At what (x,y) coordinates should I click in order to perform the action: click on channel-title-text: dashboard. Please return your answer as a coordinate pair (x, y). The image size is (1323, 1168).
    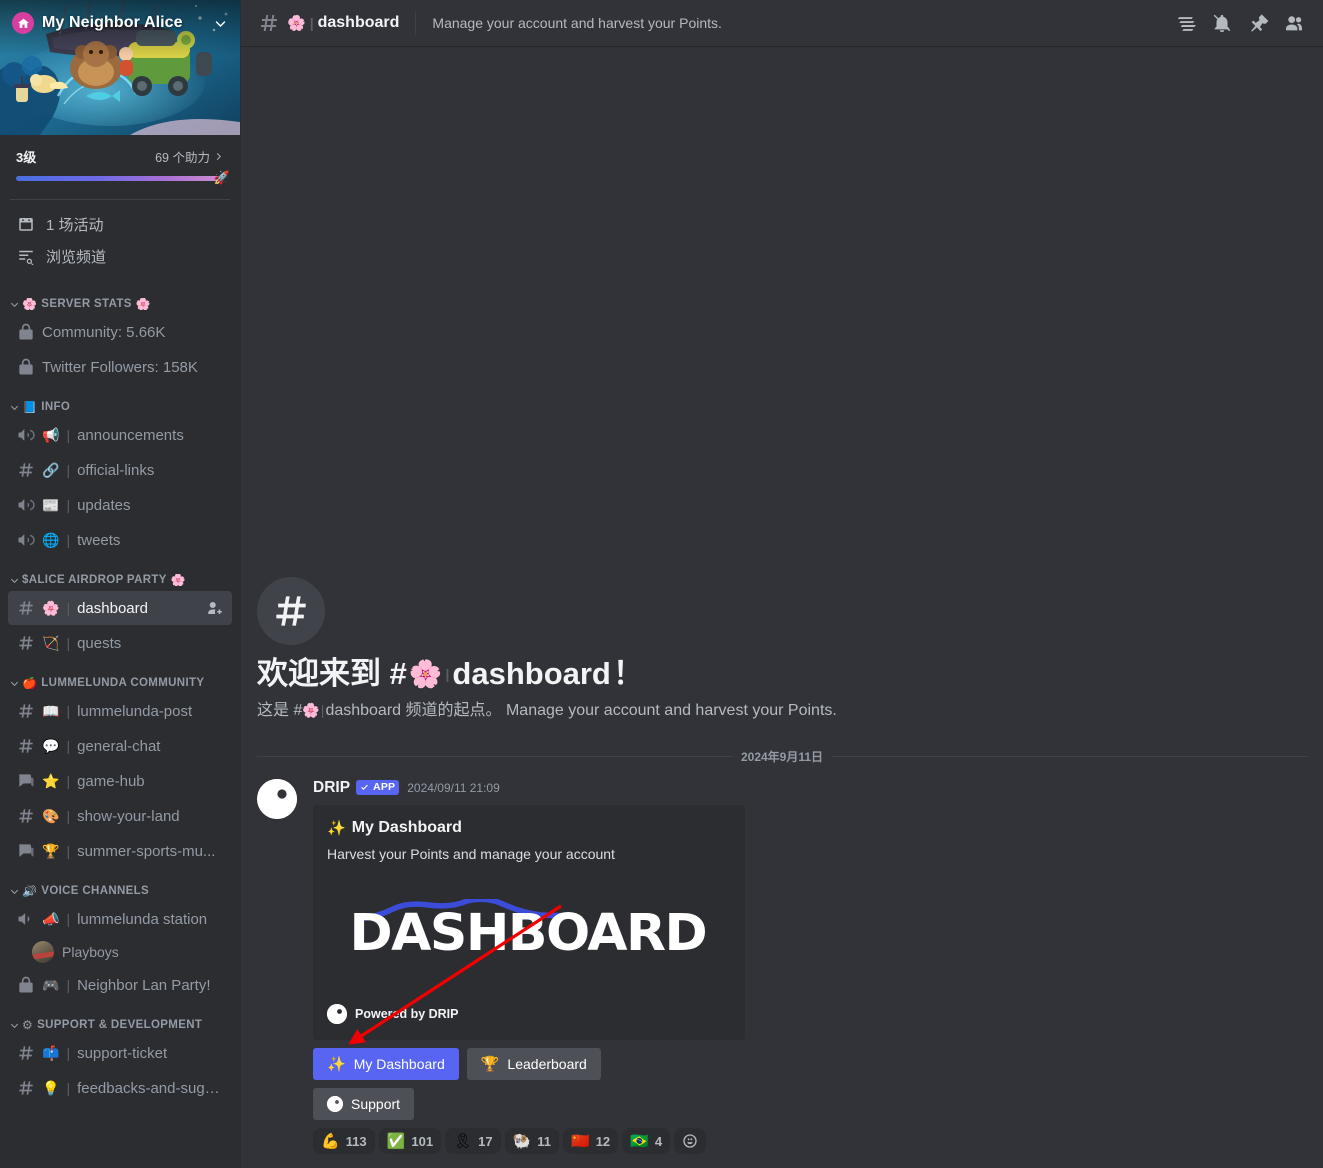
    Looking at the image, I should click on (358, 22).